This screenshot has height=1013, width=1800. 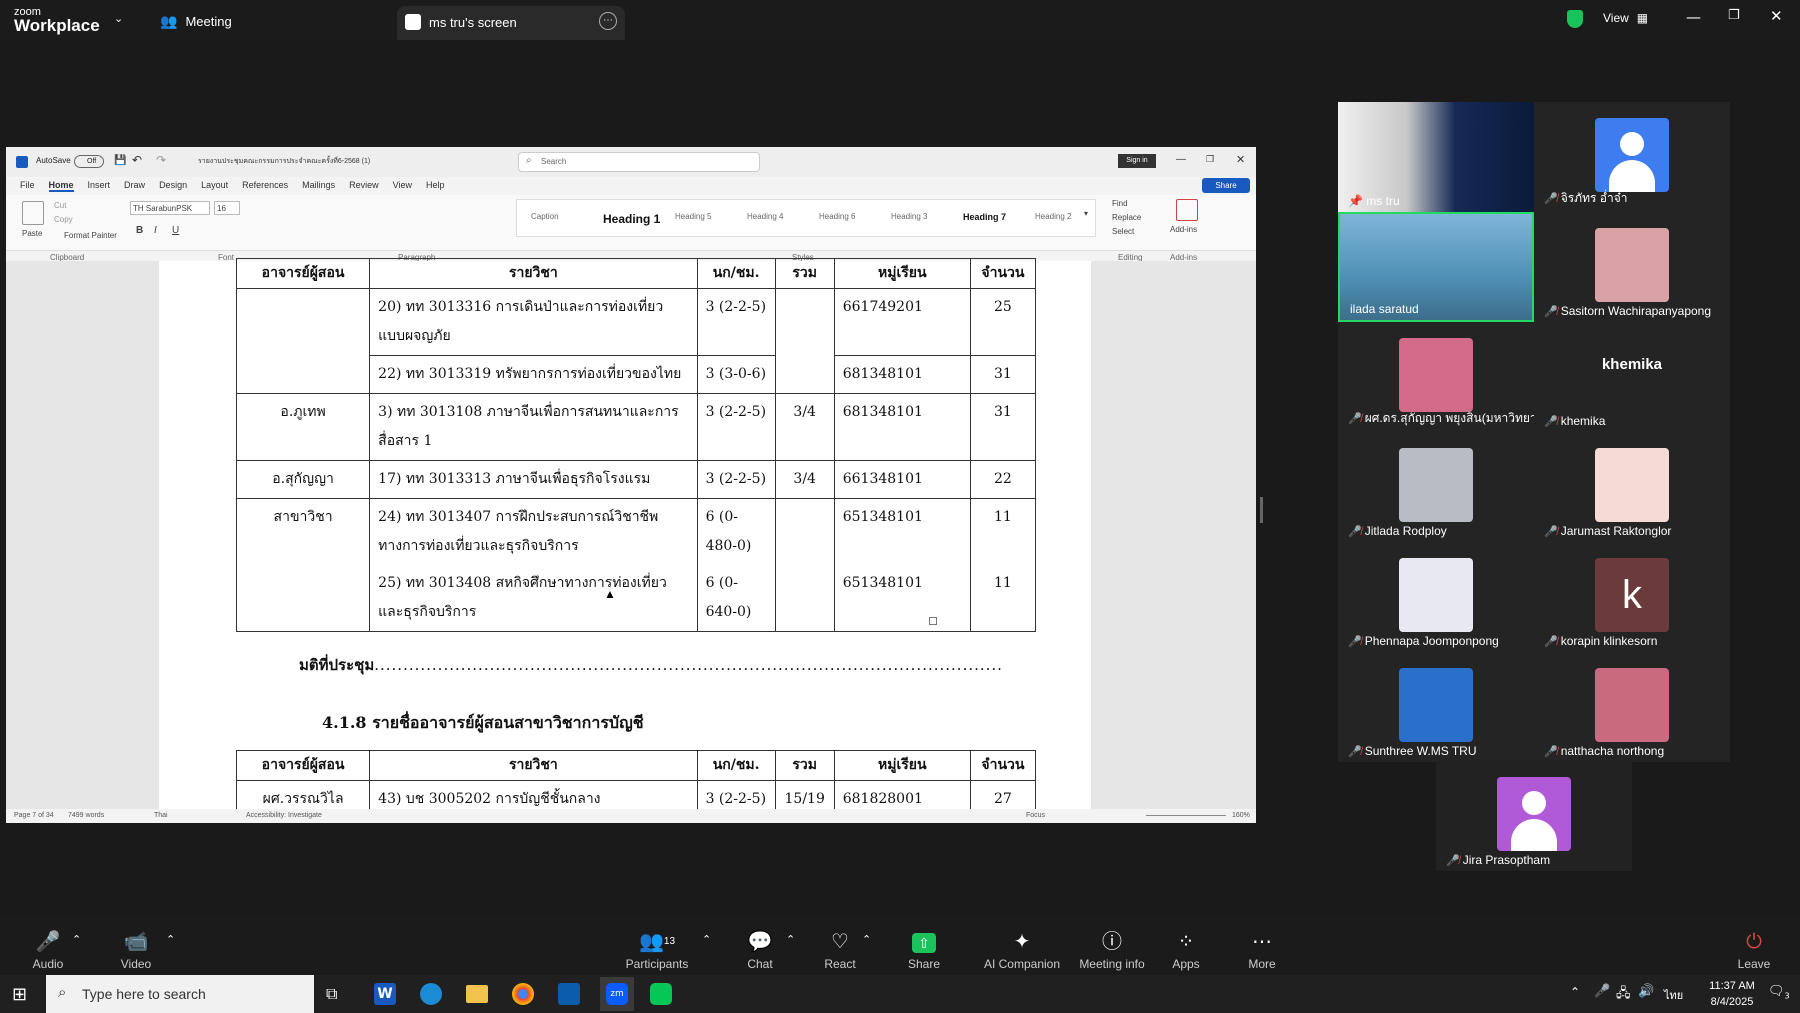 I want to click on font-size-select: 16, so click(x=227, y=208).